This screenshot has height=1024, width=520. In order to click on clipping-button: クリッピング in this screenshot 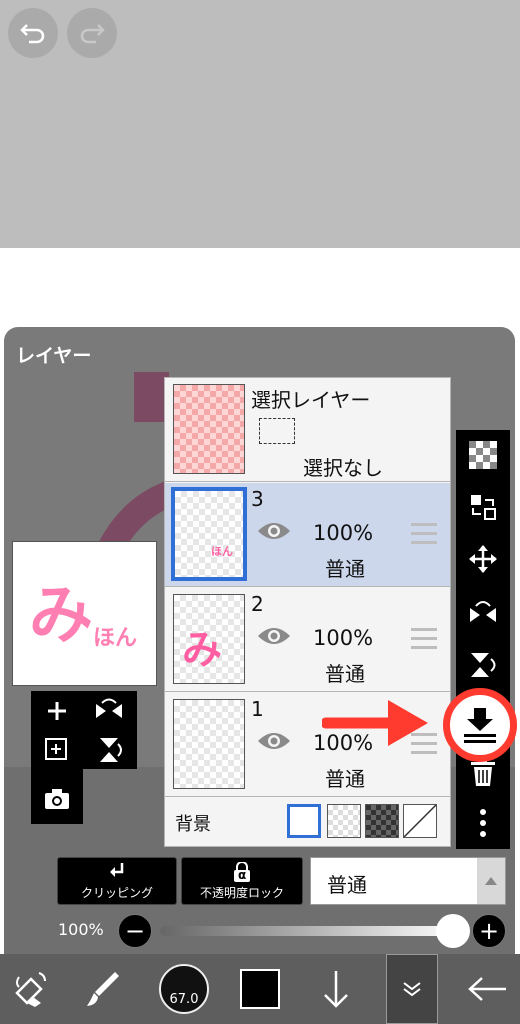, I will do `click(117, 881)`.